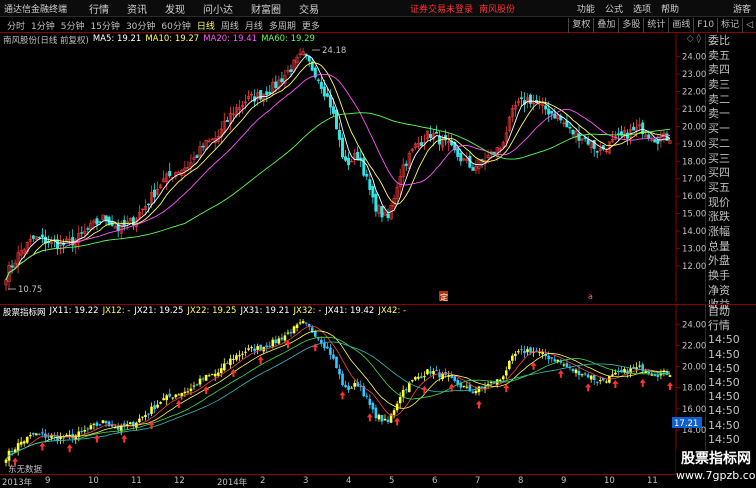  Describe the element at coordinates (104, 25) in the screenshot. I see `tab-15min: 15分钟` at that location.